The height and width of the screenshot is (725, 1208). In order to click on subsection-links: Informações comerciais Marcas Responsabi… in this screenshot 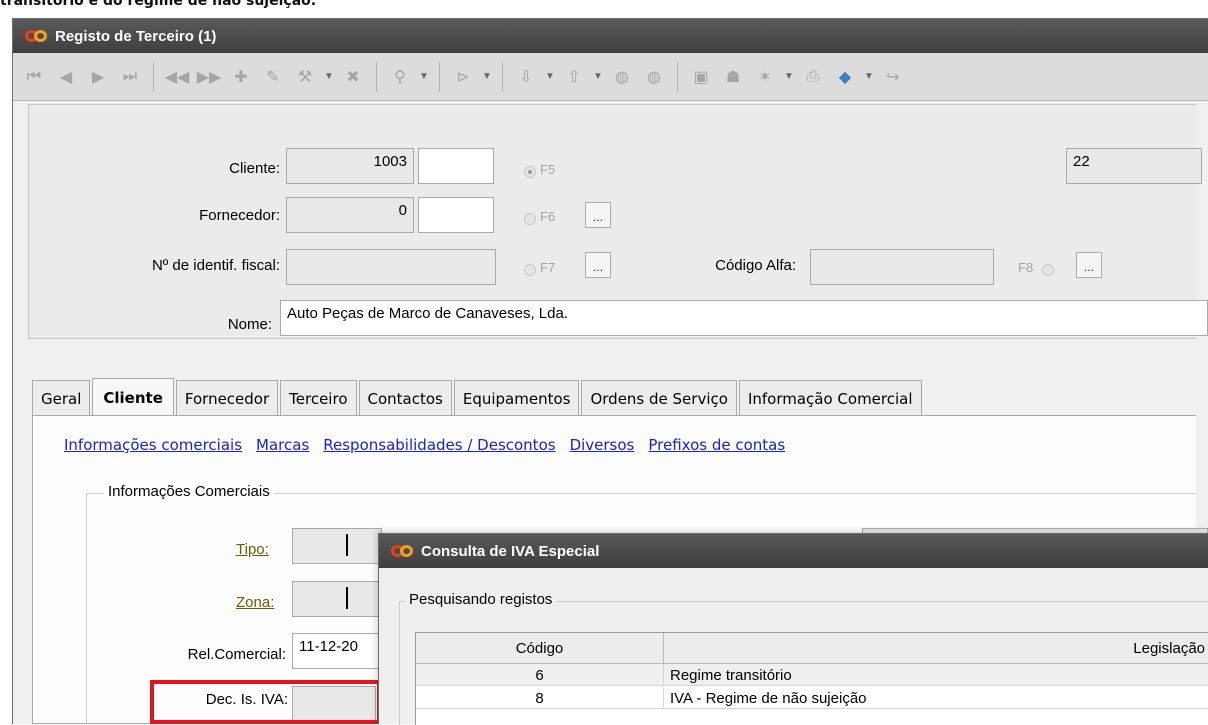, I will do `click(424, 445)`.